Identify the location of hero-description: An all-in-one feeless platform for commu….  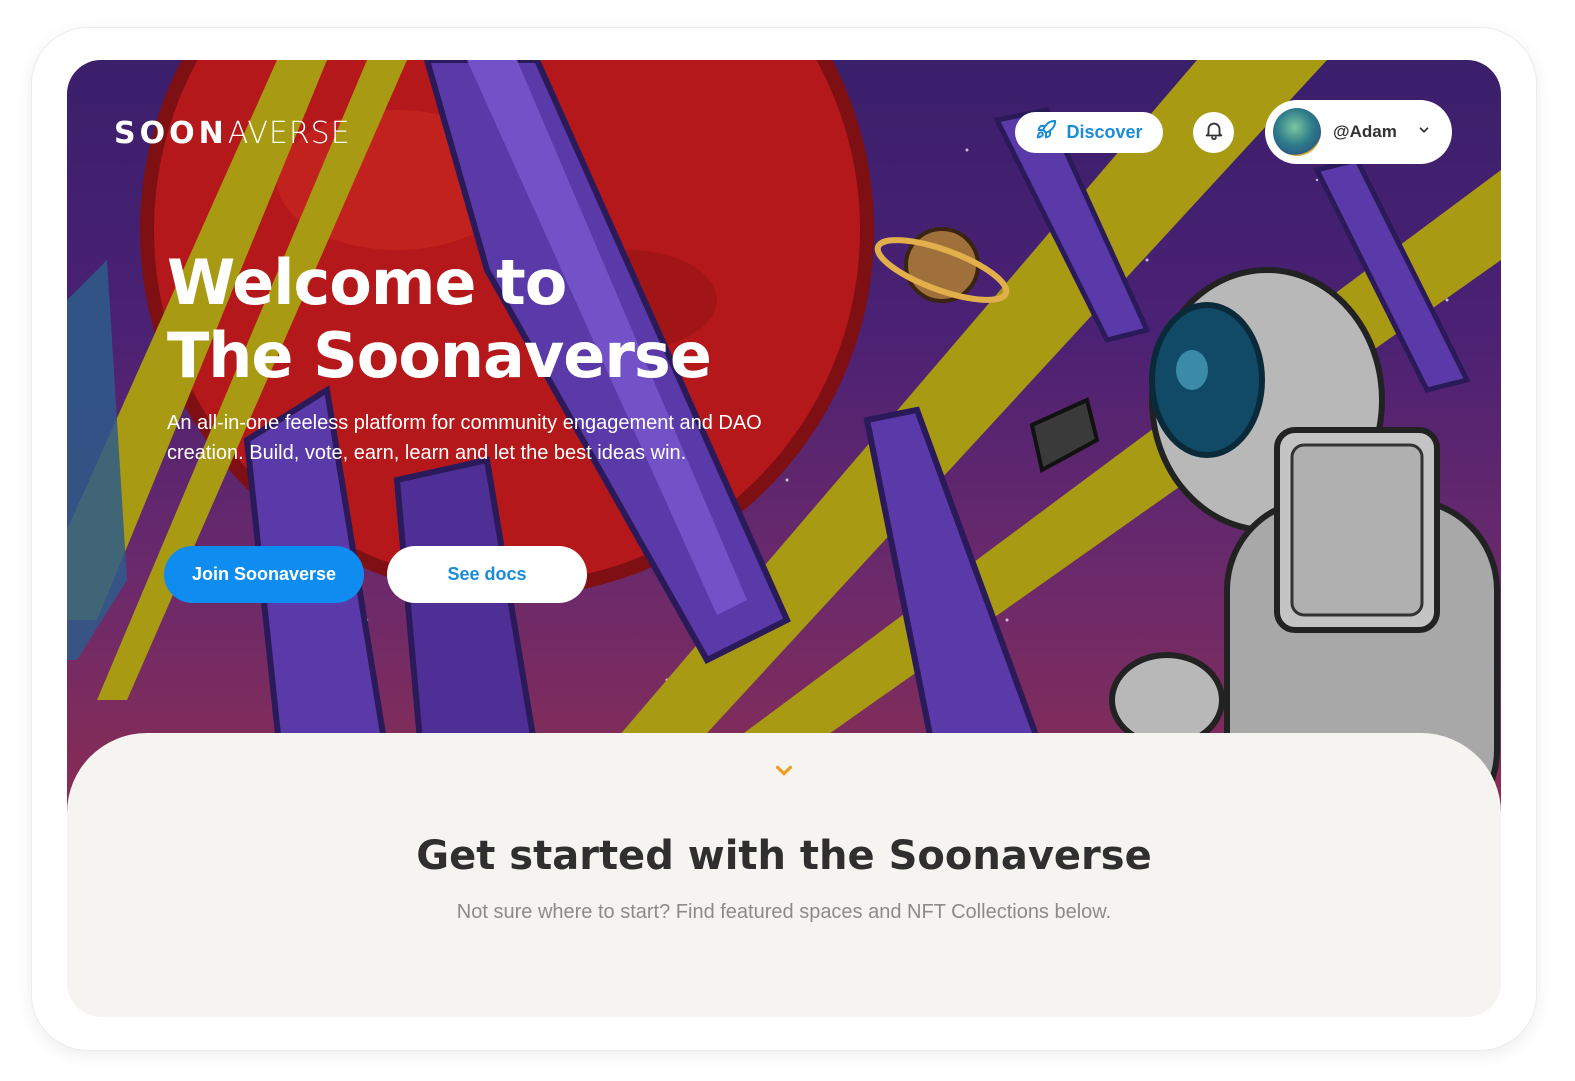
(464, 438).